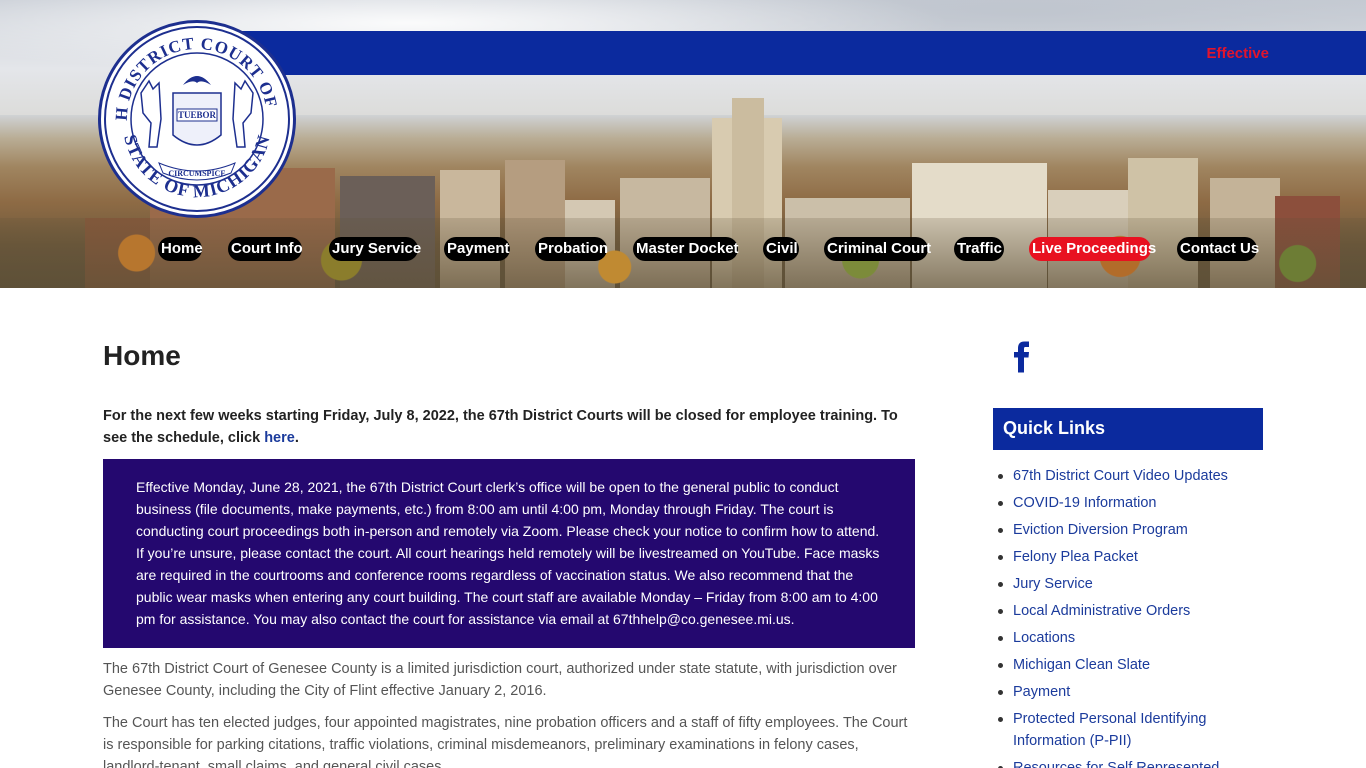 Image resolution: width=1366 pixels, height=768 pixels. I want to click on nav-home: Home, so click(180, 249).